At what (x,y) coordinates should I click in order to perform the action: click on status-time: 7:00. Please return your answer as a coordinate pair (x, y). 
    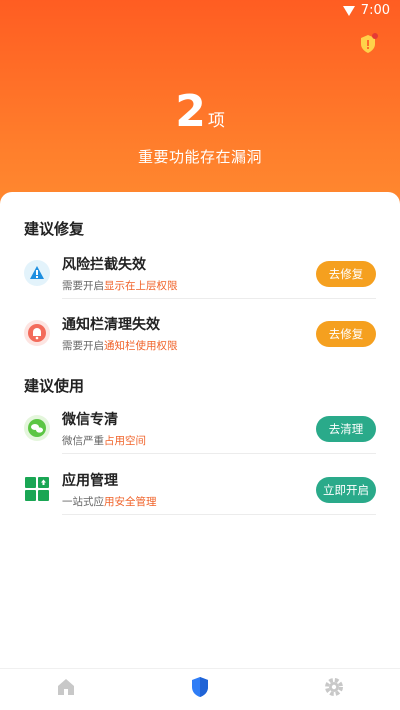
    Looking at the image, I should click on (375, 10).